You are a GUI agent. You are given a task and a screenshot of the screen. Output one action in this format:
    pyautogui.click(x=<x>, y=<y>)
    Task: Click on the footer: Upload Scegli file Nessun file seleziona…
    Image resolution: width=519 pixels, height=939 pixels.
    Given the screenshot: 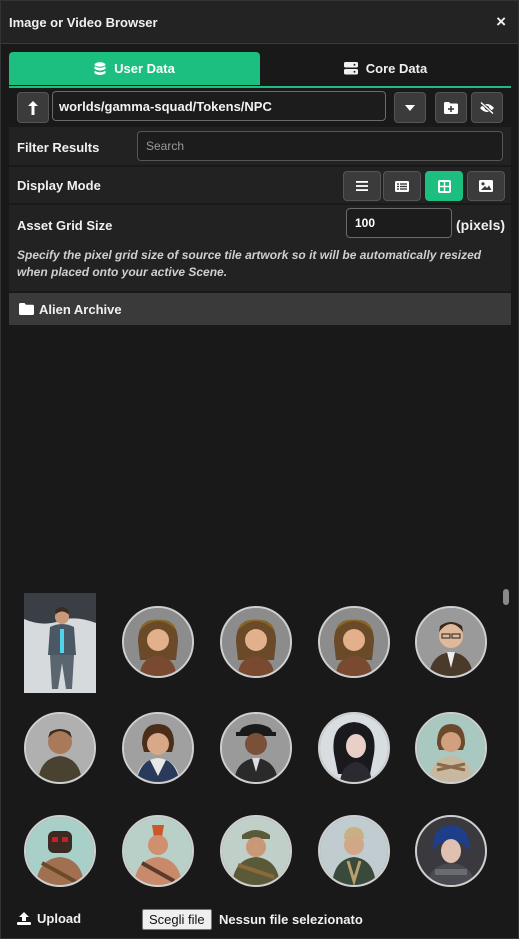 What is the action you would take?
    pyautogui.click(x=260, y=919)
    